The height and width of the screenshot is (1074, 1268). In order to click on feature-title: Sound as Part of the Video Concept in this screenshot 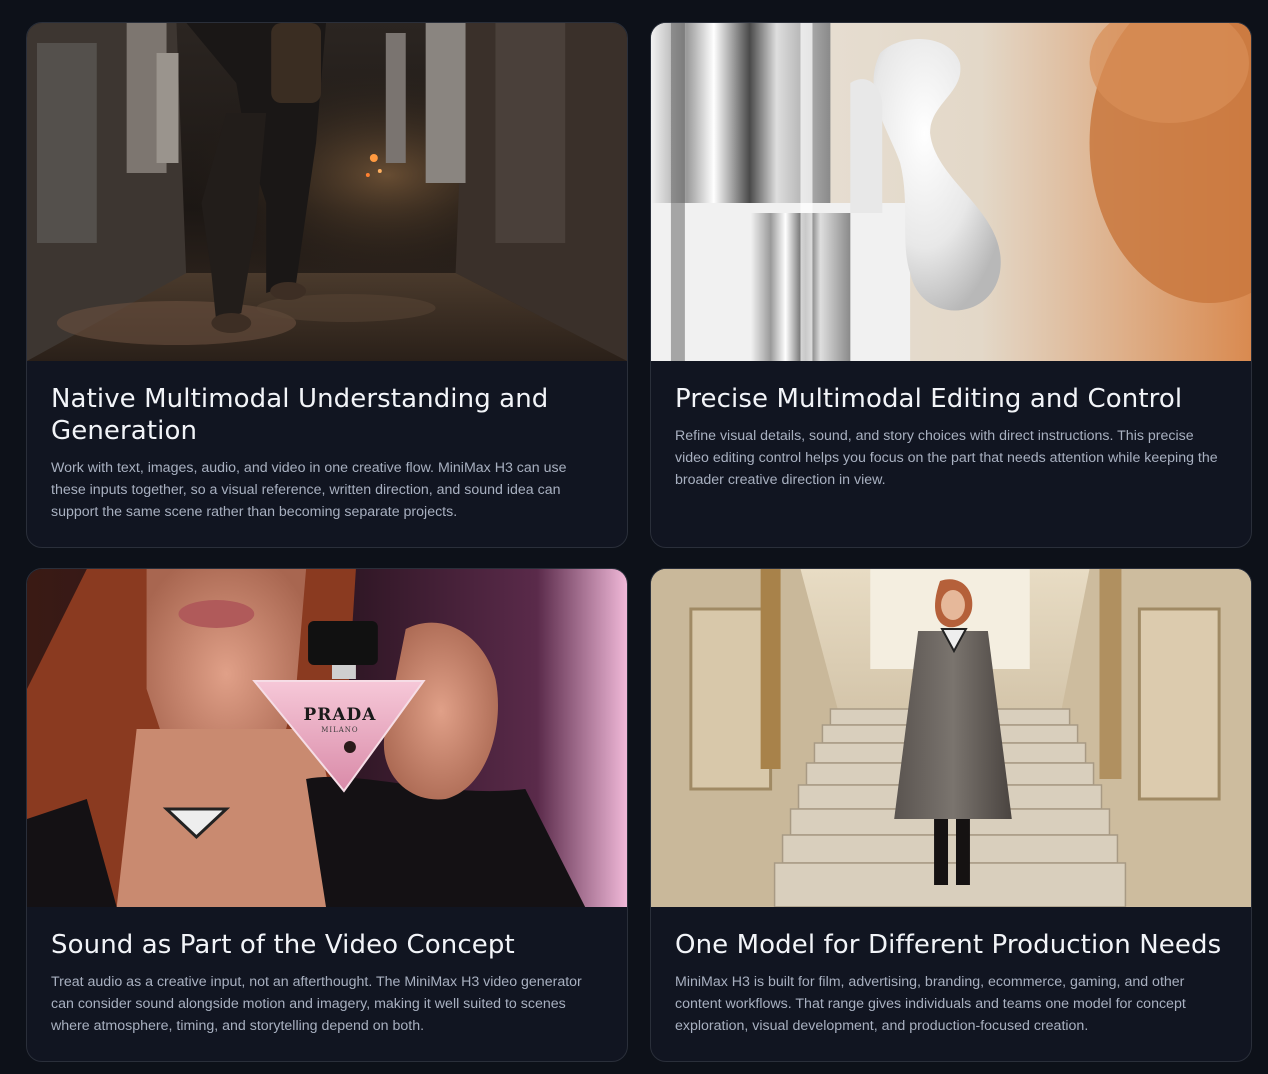, I will do `click(283, 945)`.